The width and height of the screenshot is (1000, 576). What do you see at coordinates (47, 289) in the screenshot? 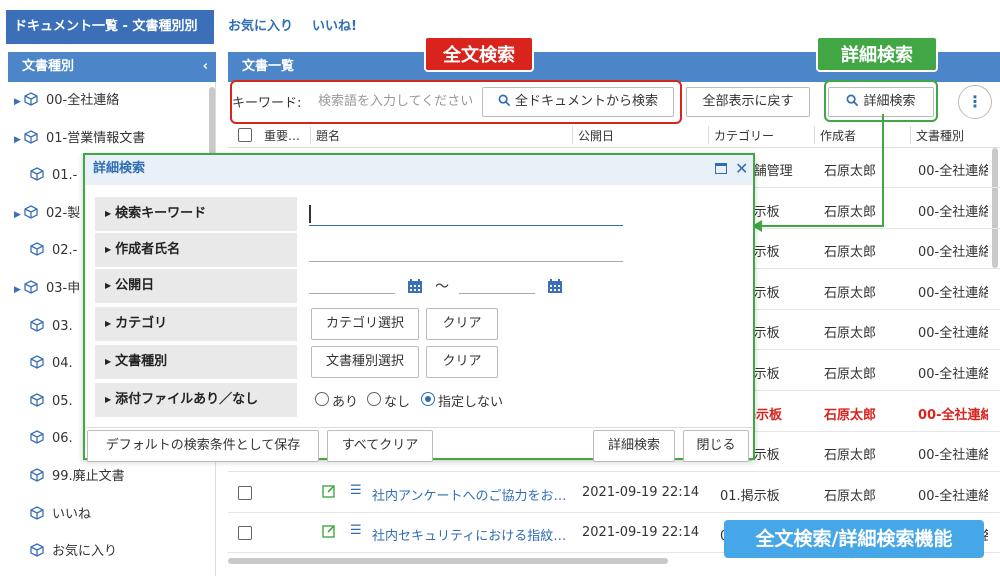
I see `sidebar-item: ▶ 03-申` at bounding box center [47, 289].